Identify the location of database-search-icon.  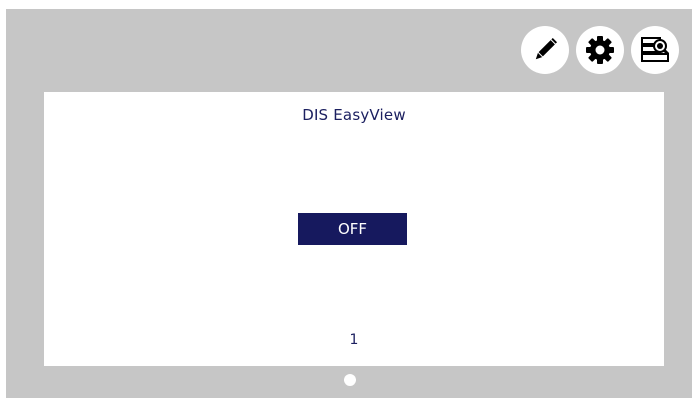
(655, 49).